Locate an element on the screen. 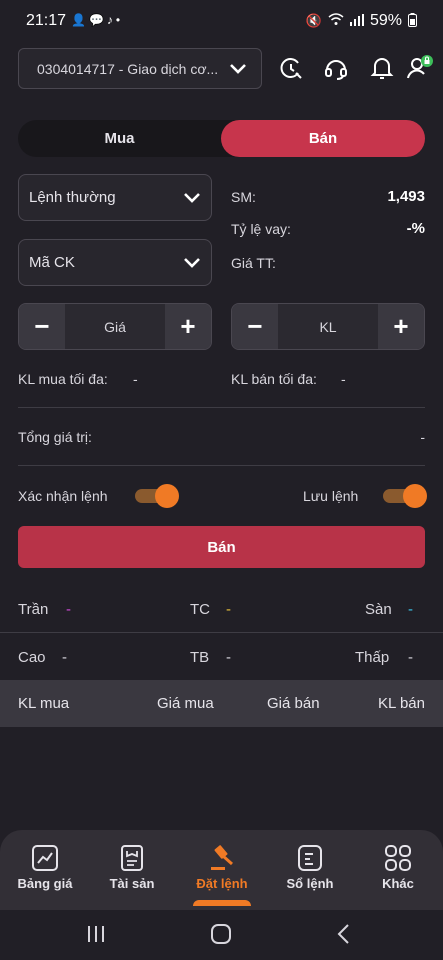  confirm-order-label: Xác nhận lệnh is located at coordinates (63, 496).